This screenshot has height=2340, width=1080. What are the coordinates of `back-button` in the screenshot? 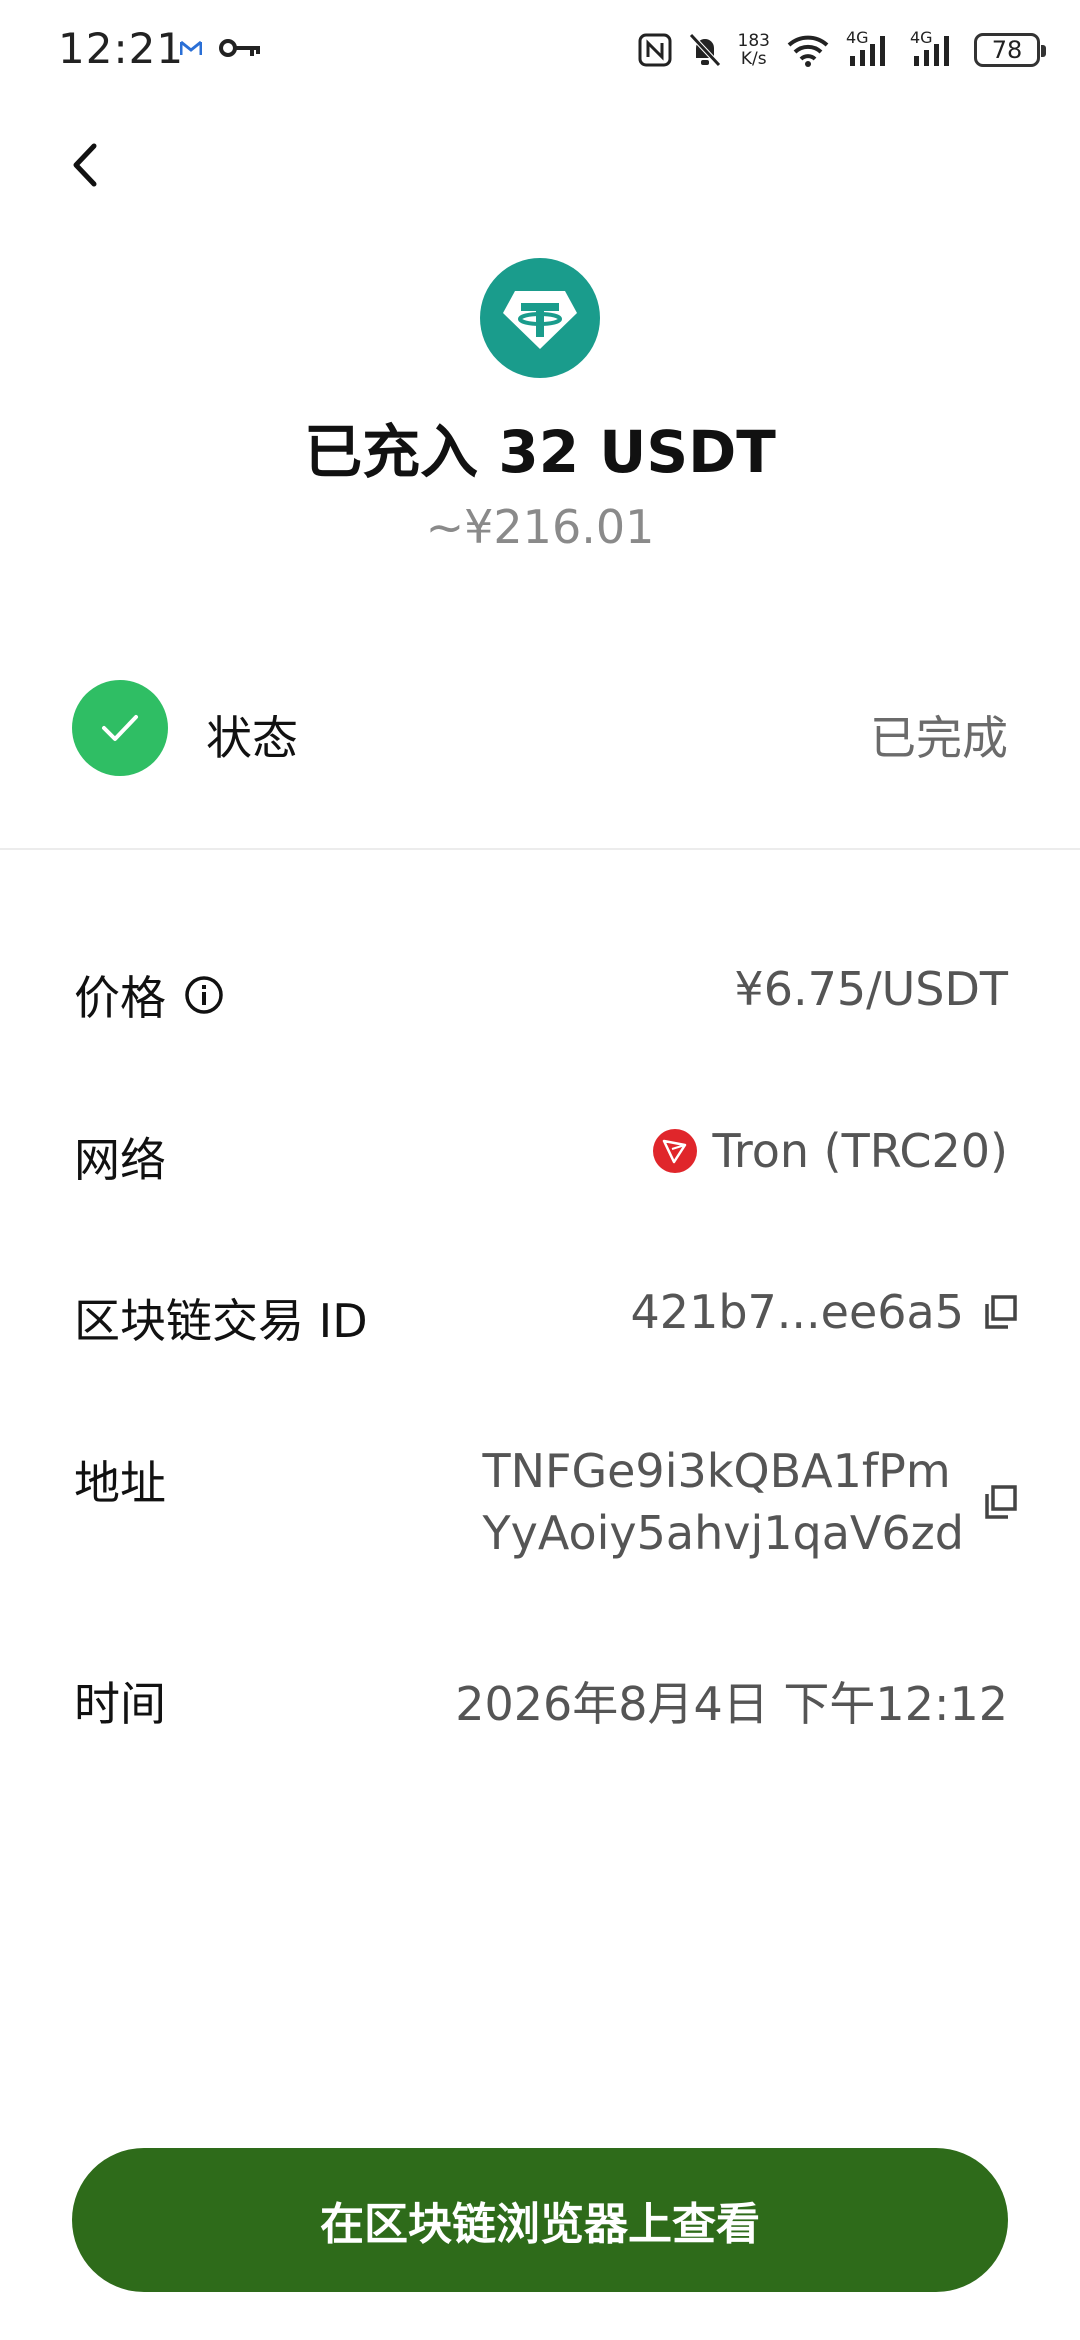 It's located at (85, 165).